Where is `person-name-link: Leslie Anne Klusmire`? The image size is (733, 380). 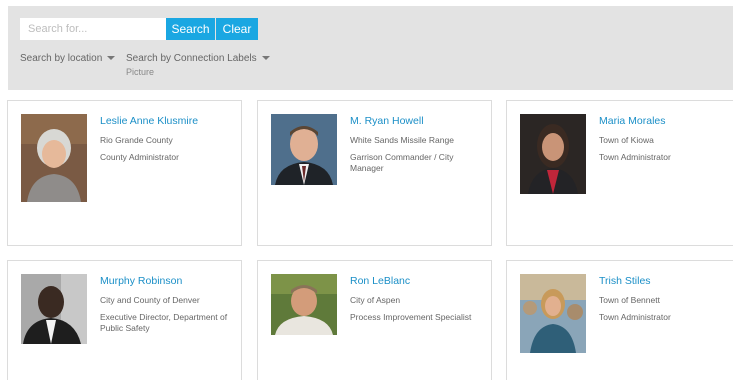
person-name-link: Leslie Anne Klusmire is located at coordinates (168, 121).